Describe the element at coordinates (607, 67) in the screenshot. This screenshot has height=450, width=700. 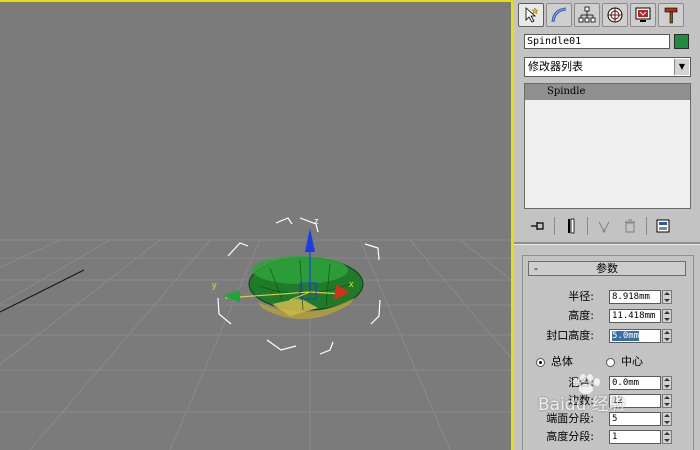
I see `modifier-list-dropdown: 修改器列表 ▼` at that location.